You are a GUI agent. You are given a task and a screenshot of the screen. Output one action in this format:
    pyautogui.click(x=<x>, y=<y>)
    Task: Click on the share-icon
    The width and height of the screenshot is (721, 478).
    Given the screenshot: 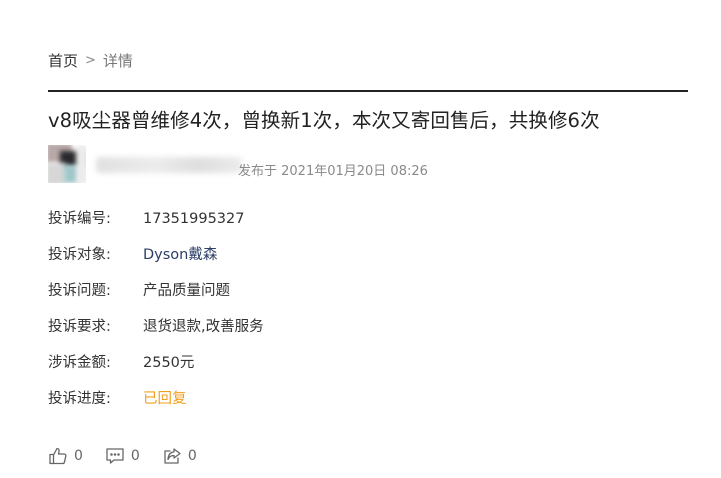 What is the action you would take?
    pyautogui.click(x=172, y=456)
    